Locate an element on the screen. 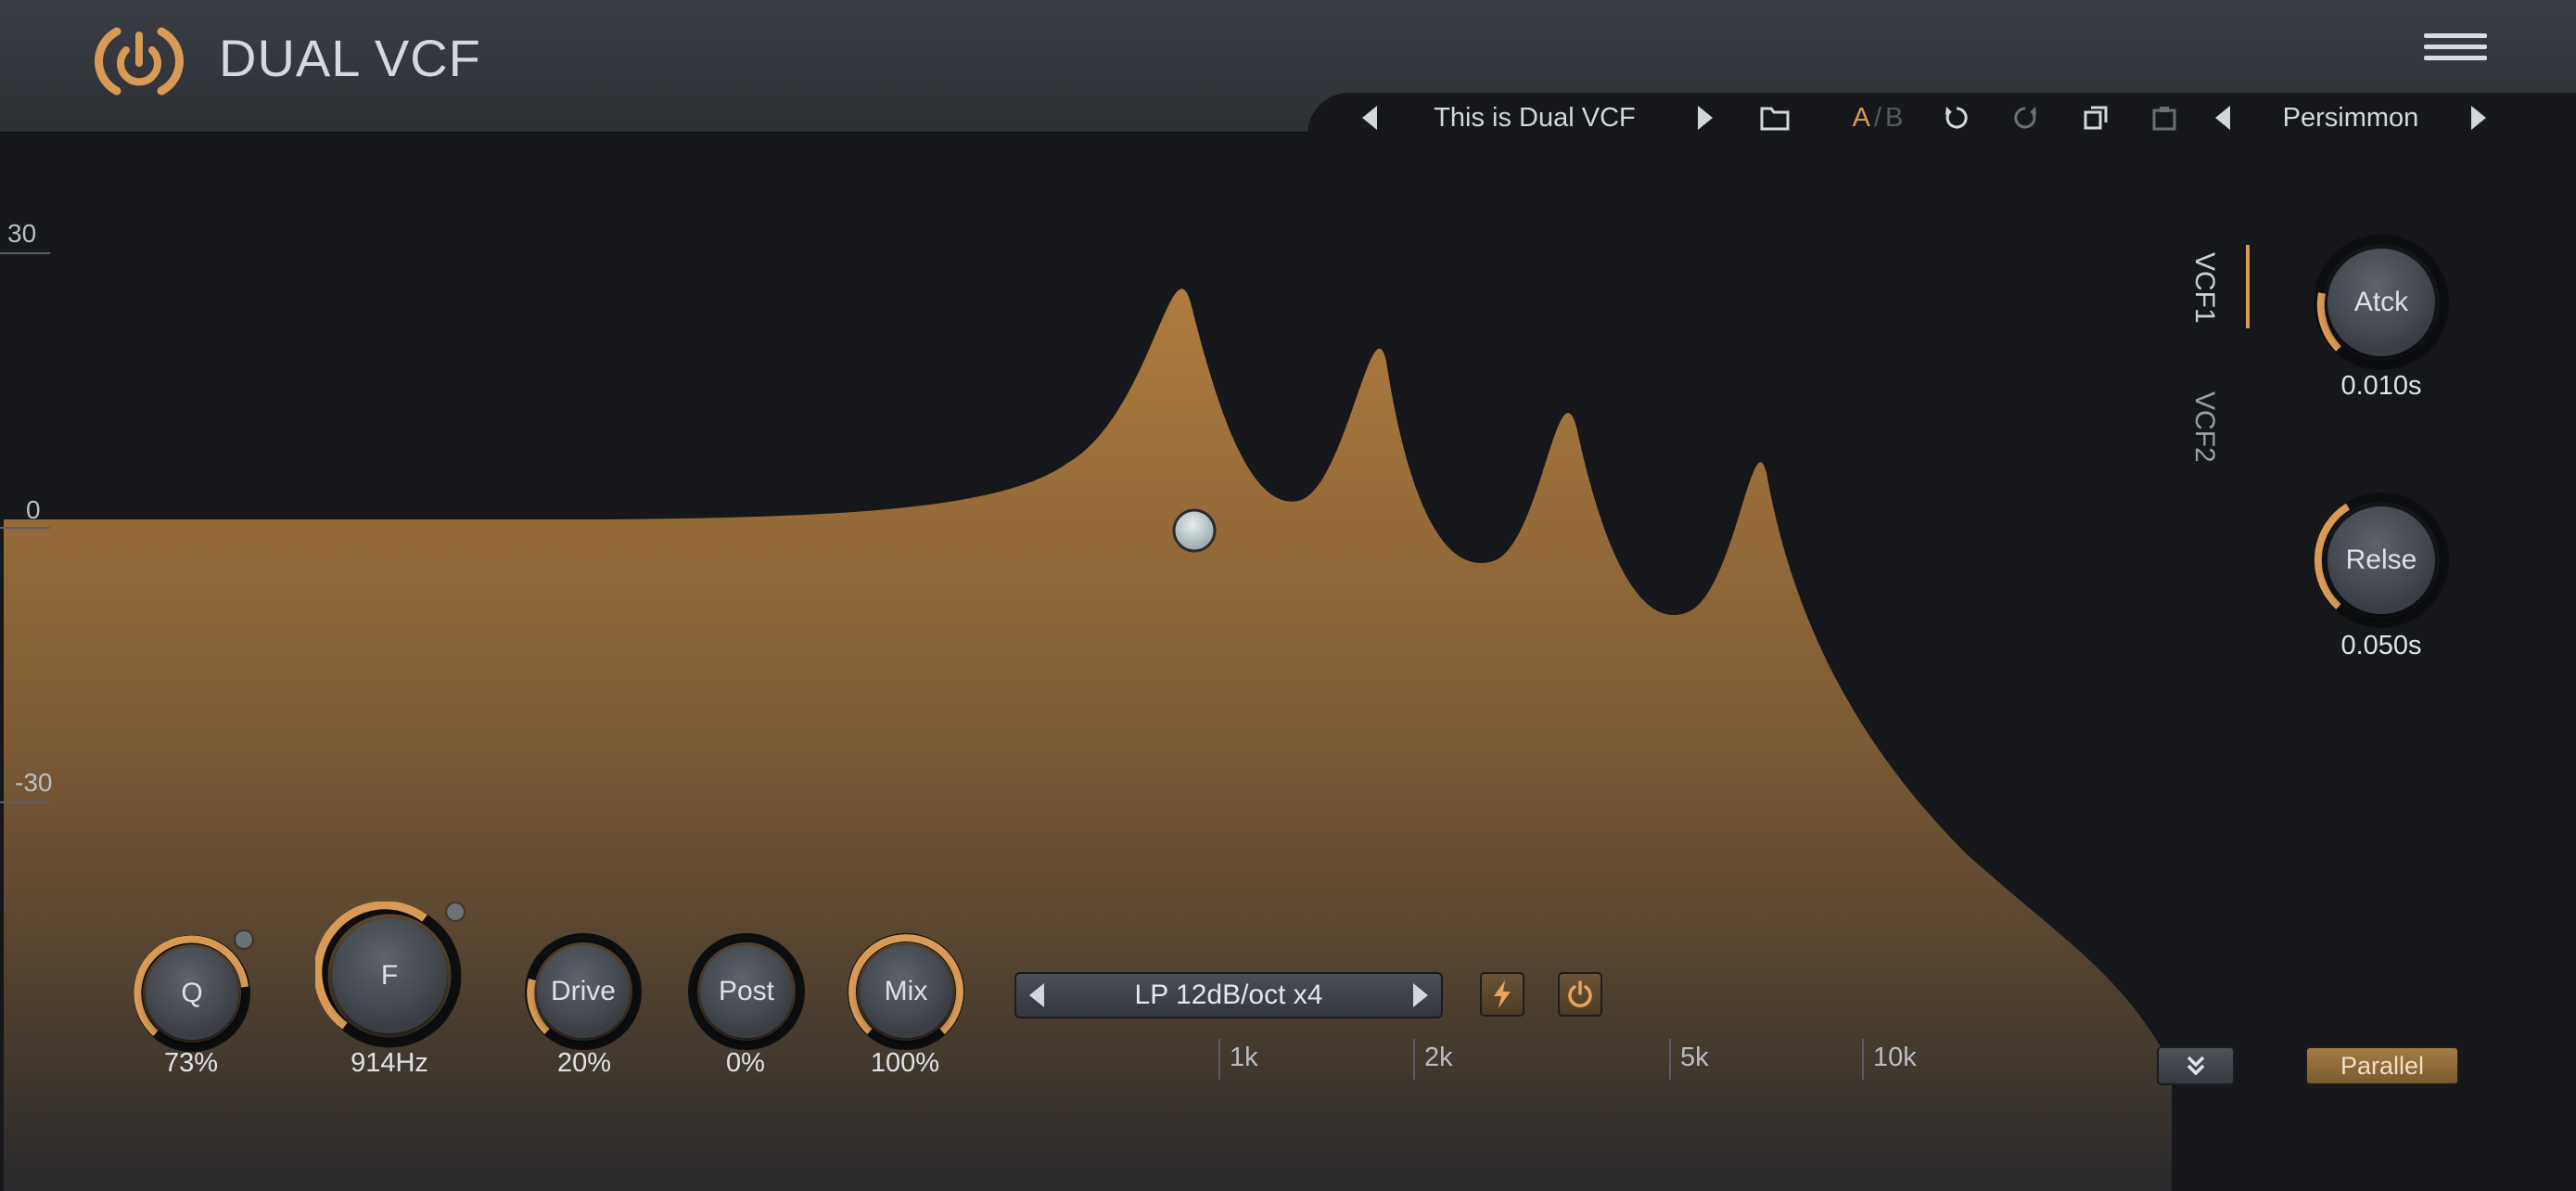 Image resolution: width=2576 pixels, height=1191 pixels. drive-knob: Drive is located at coordinates (583, 992).